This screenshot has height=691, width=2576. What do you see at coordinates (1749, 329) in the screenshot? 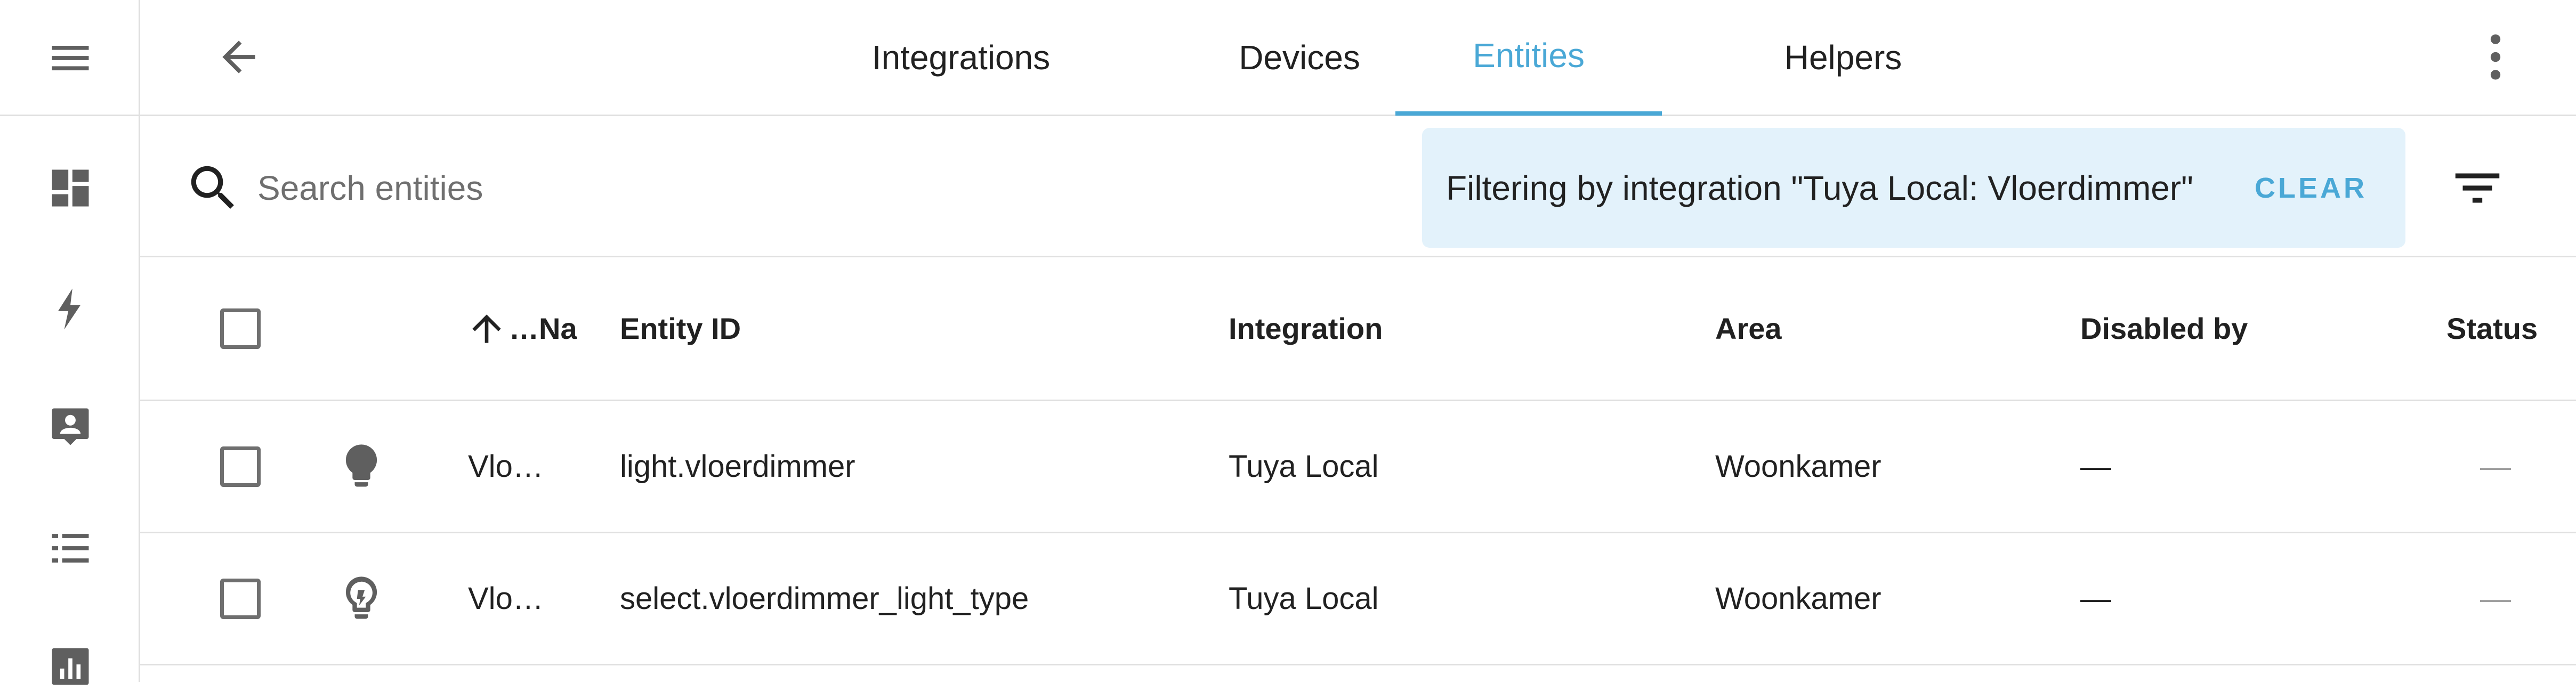
I see `column-header-area: Area` at bounding box center [1749, 329].